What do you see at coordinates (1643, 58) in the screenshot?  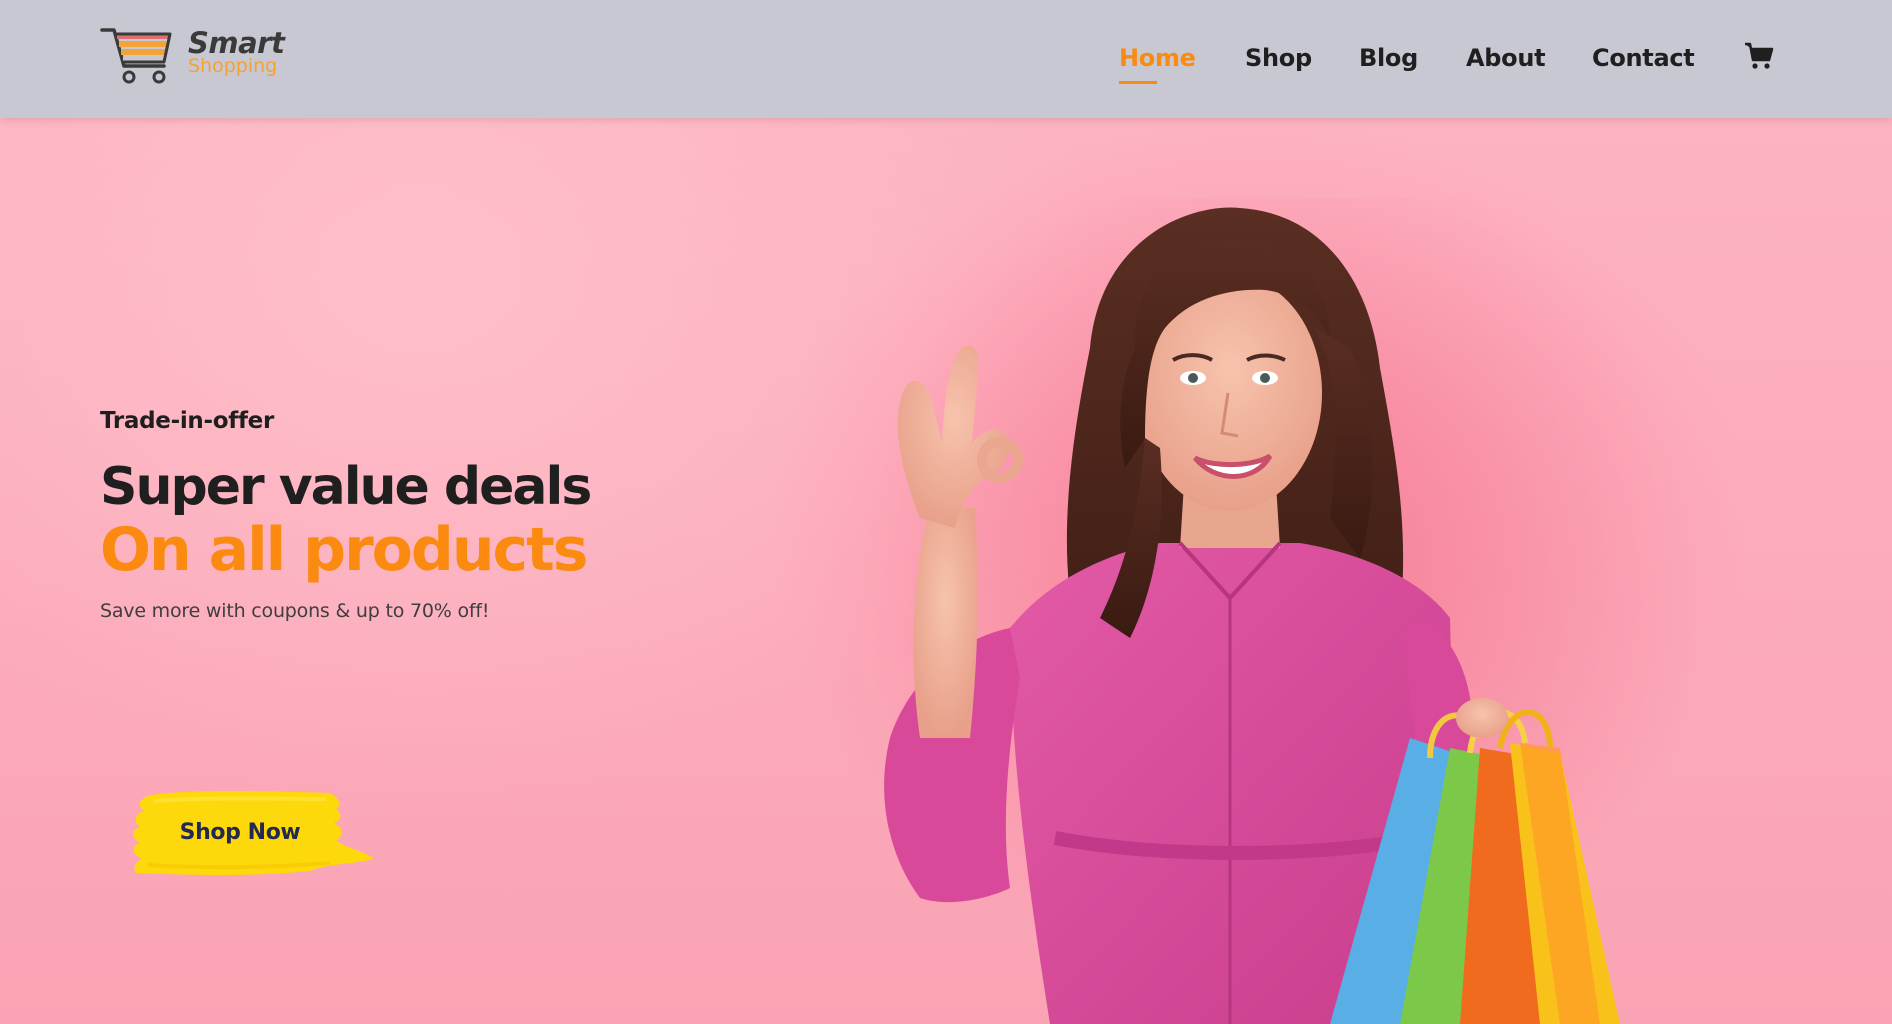 I see `nav-item-contact: Contact` at bounding box center [1643, 58].